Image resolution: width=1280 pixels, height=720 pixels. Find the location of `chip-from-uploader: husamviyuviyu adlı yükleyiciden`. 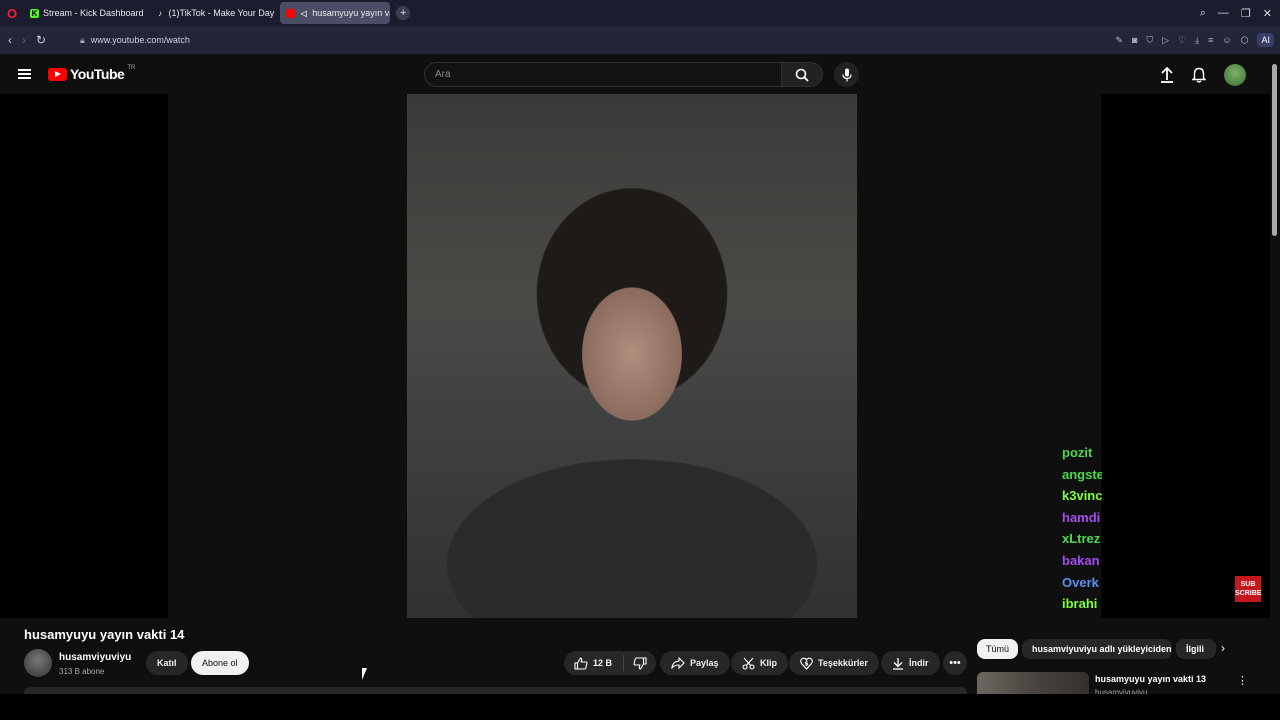

chip-from-uploader: husamviyuviyu adlı yükleyiciden is located at coordinates (1097, 649).